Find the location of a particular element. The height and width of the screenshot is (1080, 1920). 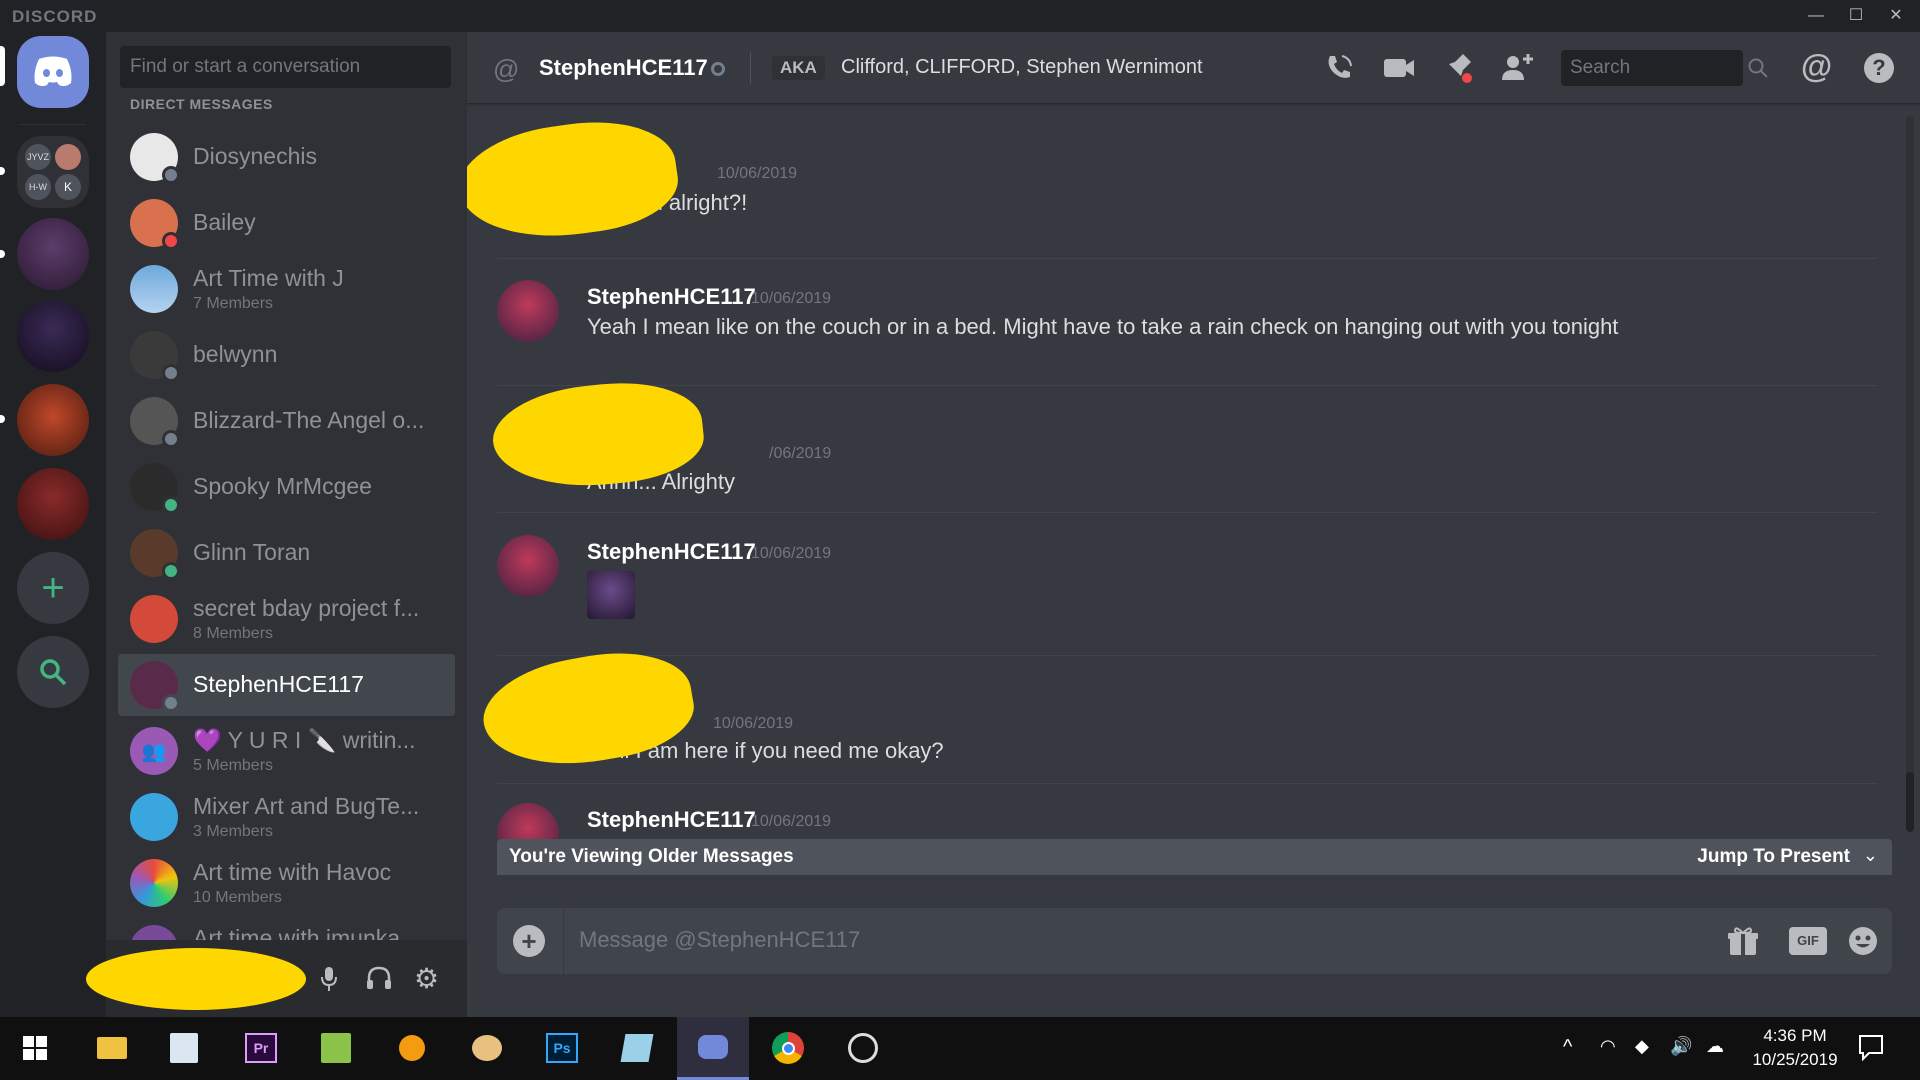

explore-servers-button is located at coordinates (53, 672).